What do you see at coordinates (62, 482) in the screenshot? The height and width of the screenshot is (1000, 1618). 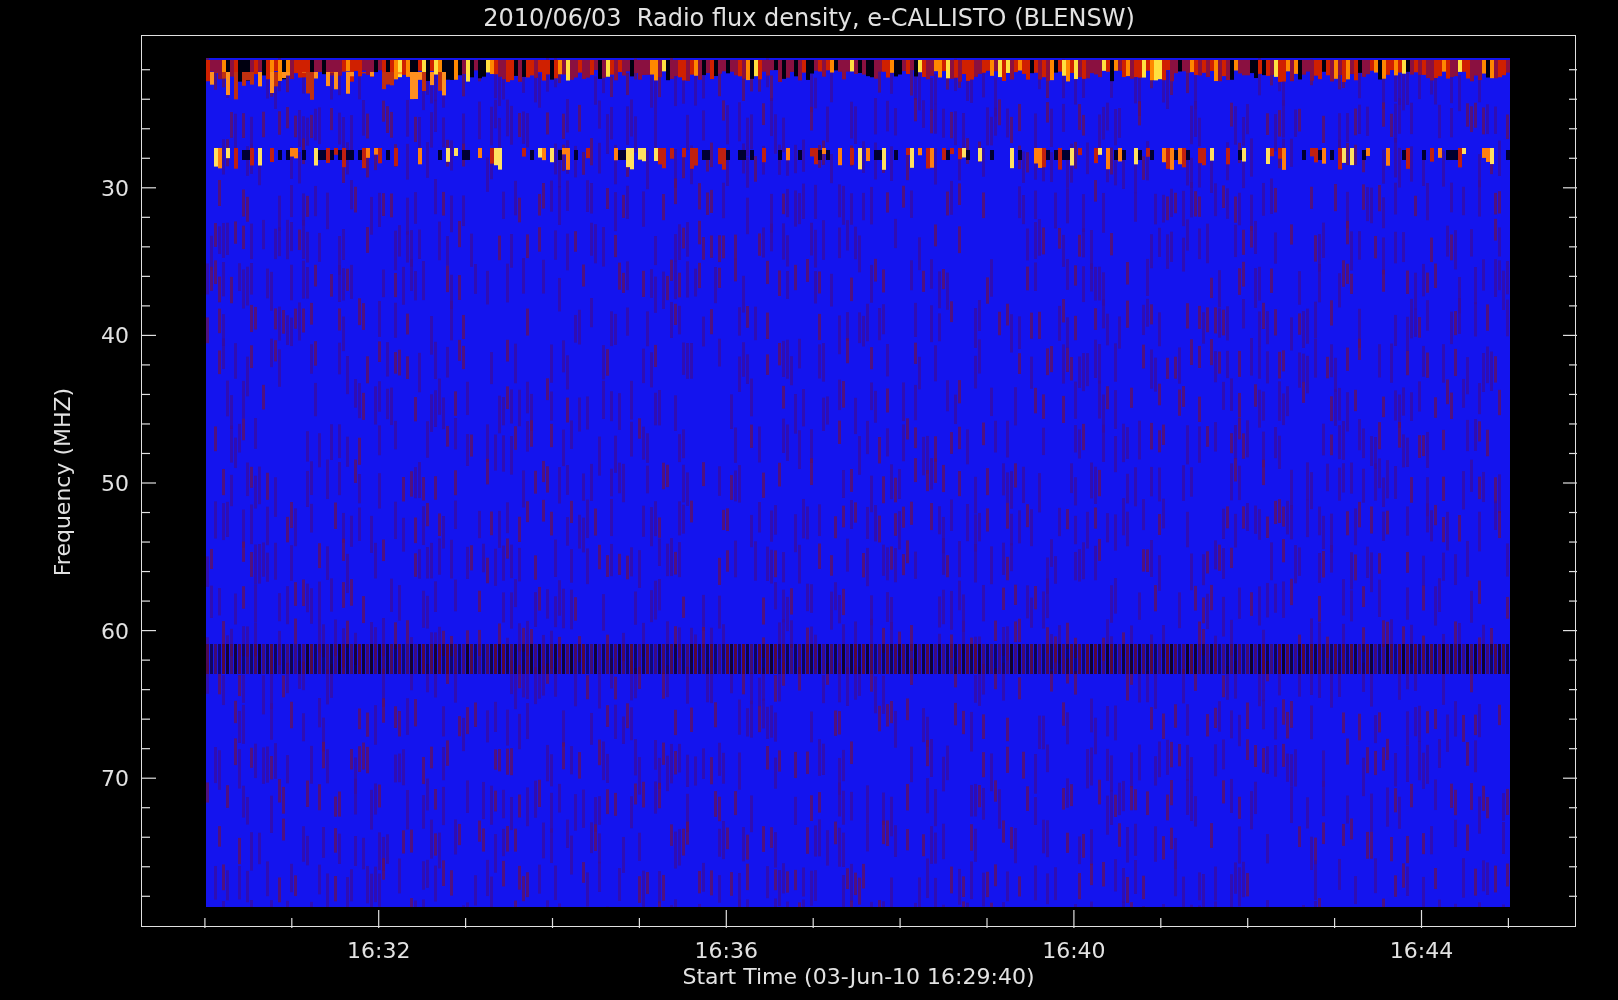 I see `y-axis-title: Frequency (MHZ)` at bounding box center [62, 482].